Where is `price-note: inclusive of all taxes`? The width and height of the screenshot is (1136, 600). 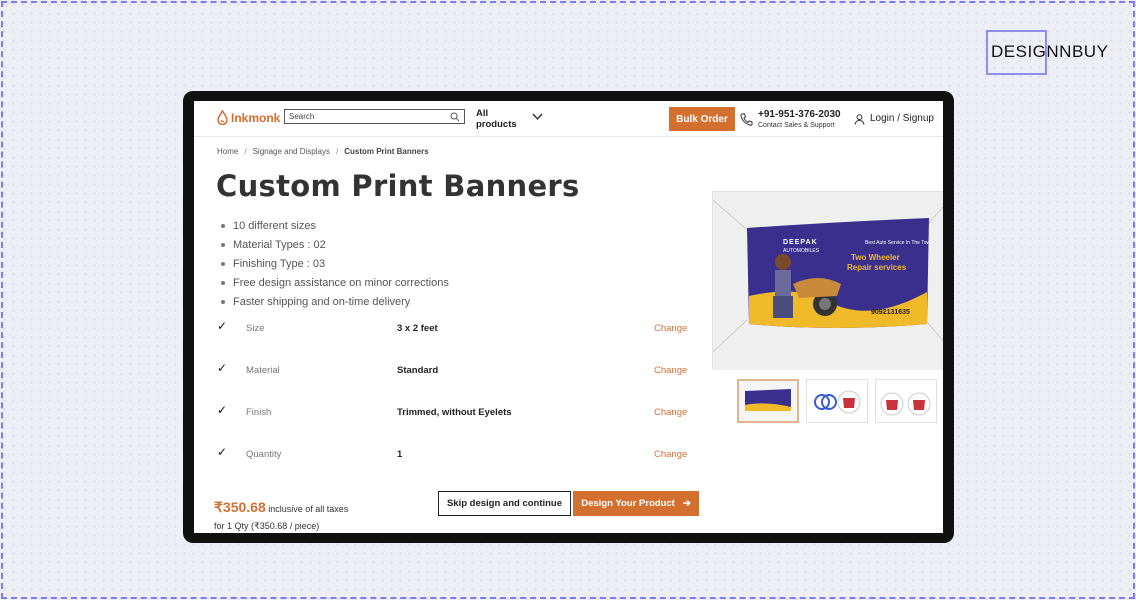
price-note: inclusive of all taxes is located at coordinates (308, 509).